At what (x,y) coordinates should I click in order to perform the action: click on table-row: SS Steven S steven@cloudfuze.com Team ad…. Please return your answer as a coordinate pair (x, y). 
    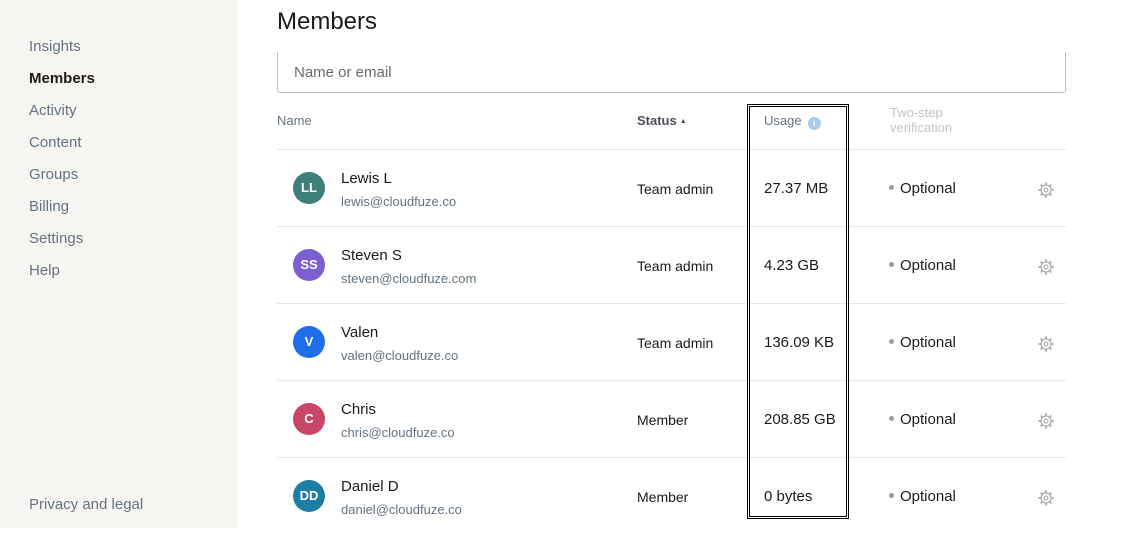
    Looking at the image, I should click on (671, 264).